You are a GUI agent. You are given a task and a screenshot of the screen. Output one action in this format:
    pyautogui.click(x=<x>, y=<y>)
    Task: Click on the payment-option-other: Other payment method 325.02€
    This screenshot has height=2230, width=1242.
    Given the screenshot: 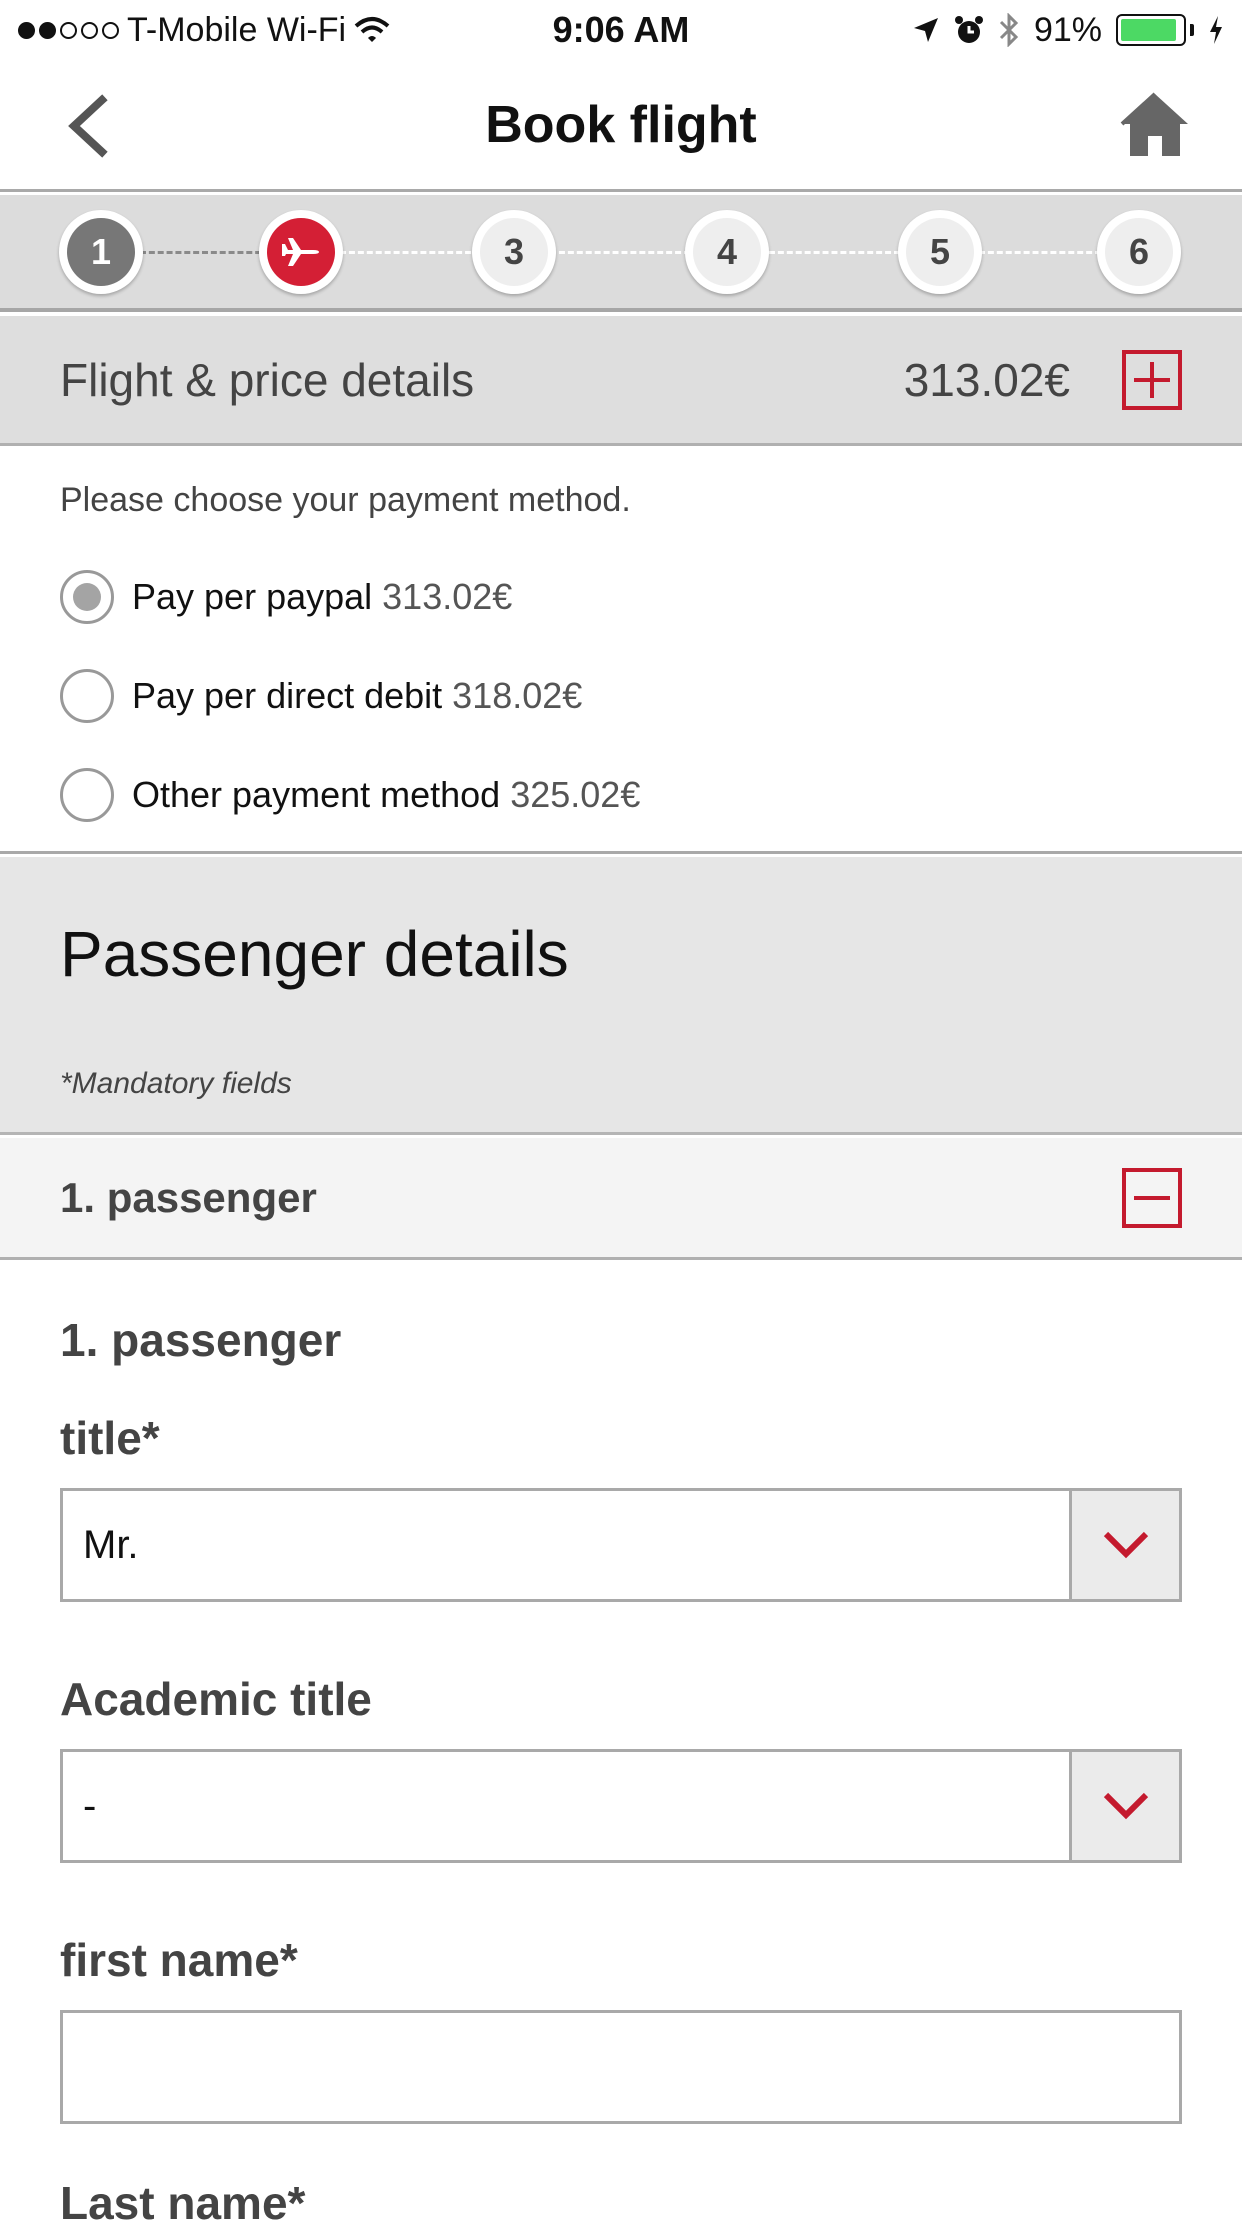 What is the action you would take?
    pyautogui.click(x=350, y=795)
    